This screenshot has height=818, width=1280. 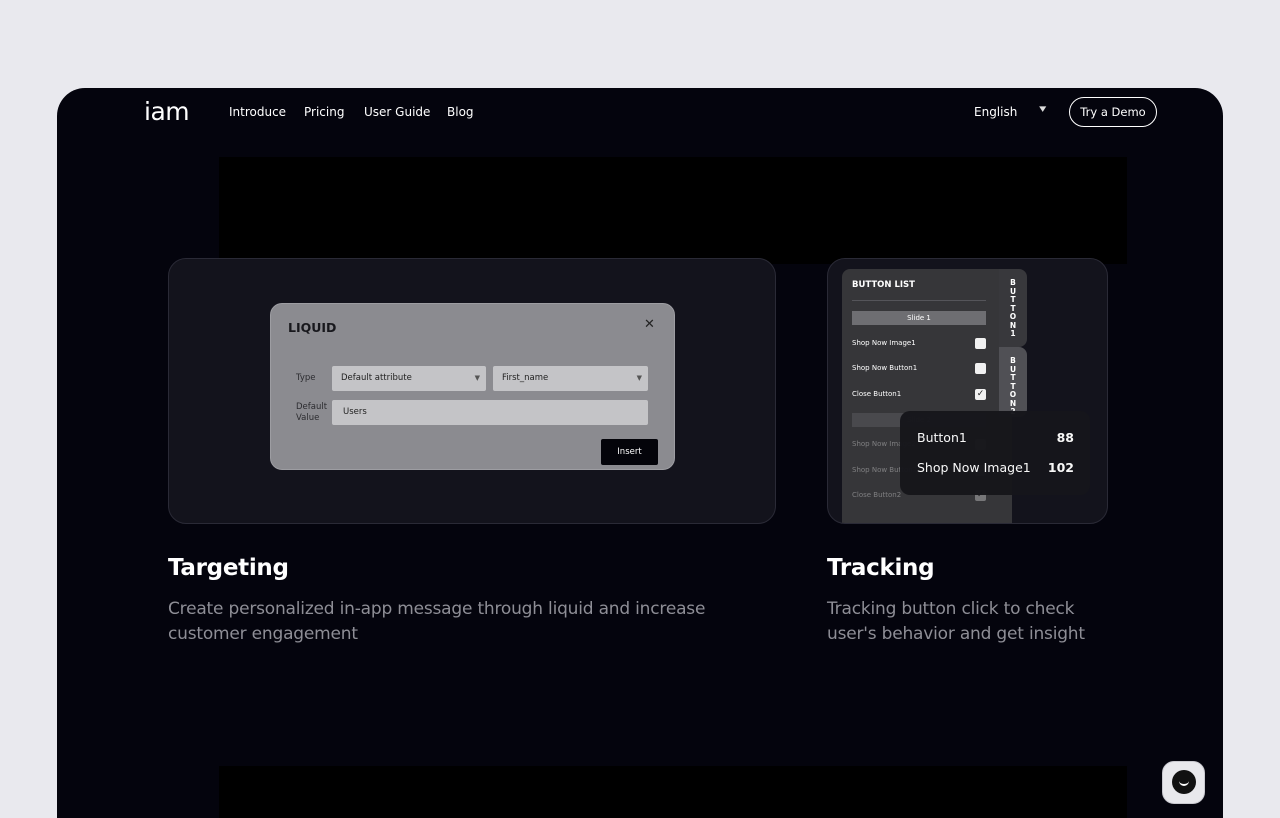 What do you see at coordinates (919, 300) in the screenshot?
I see `divider` at bounding box center [919, 300].